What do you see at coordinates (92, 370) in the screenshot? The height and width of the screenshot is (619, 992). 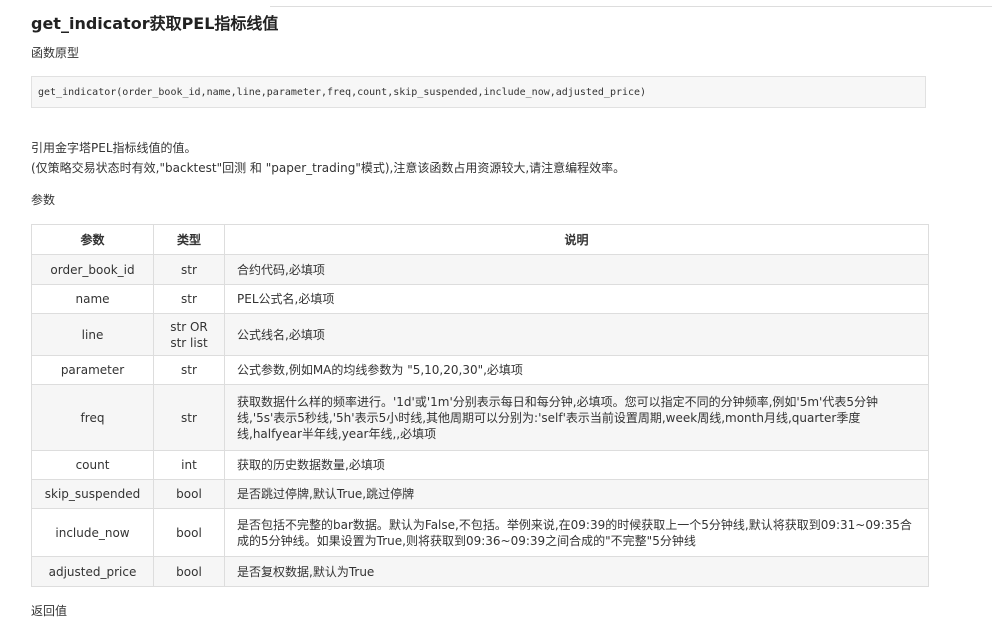 I see `param-name: parameter` at bounding box center [92, 370].